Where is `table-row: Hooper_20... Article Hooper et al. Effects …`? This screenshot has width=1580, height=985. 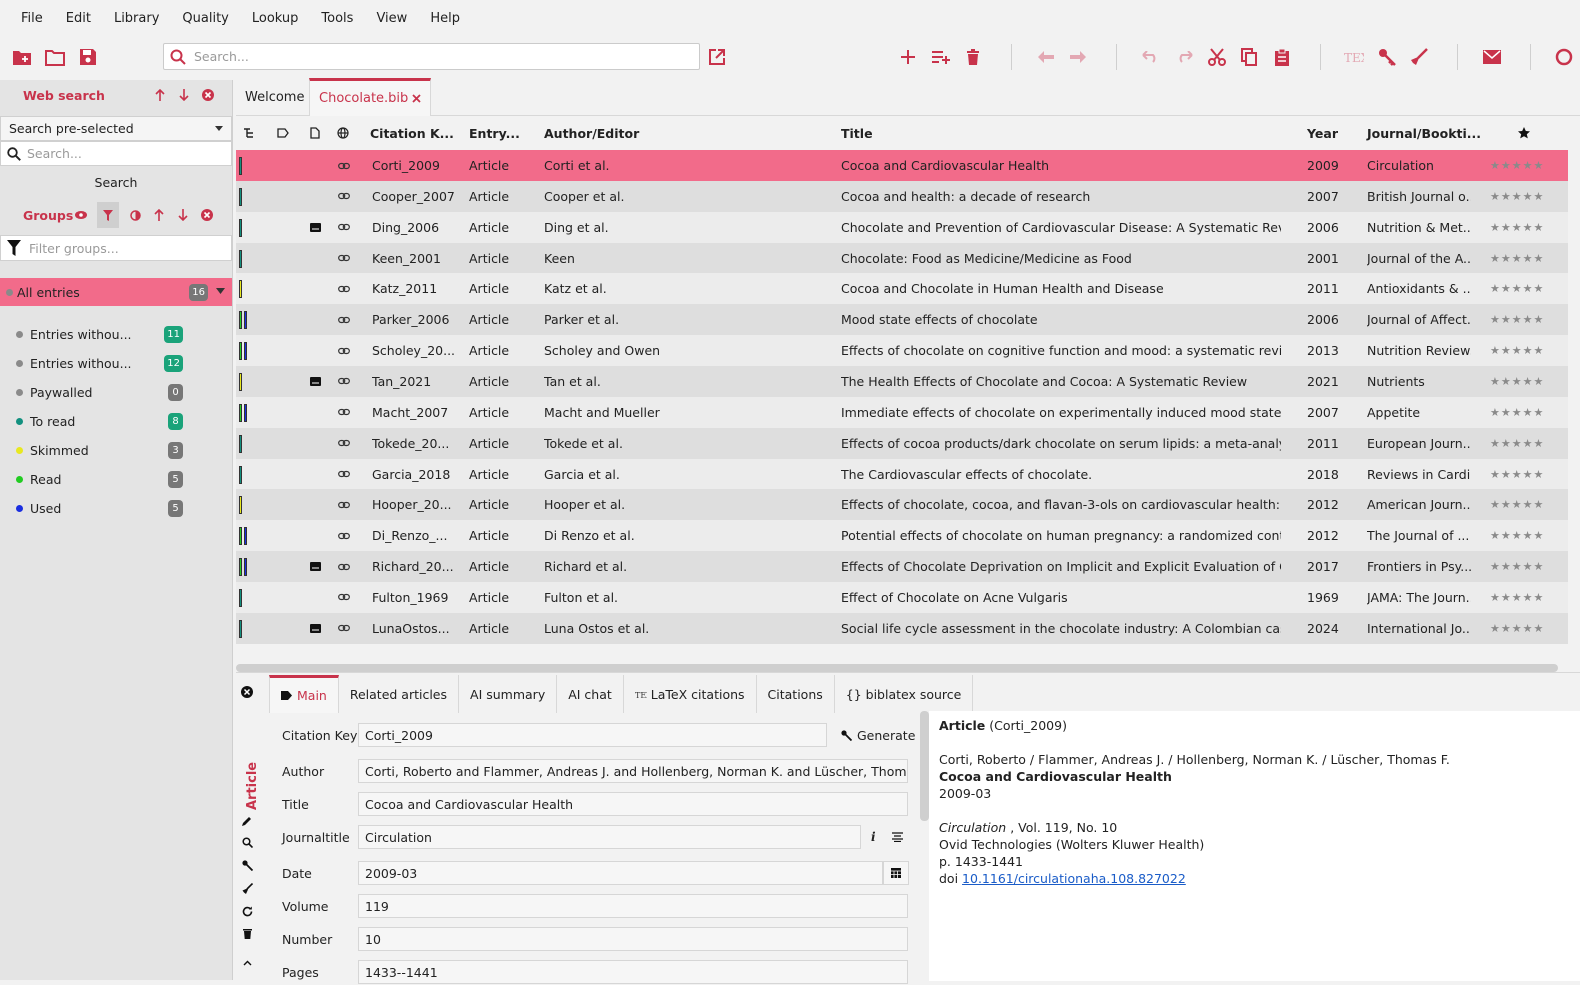
table-row: Hooper_20... Article Hooper et al. Effects … is located at coordinates (902, 505).